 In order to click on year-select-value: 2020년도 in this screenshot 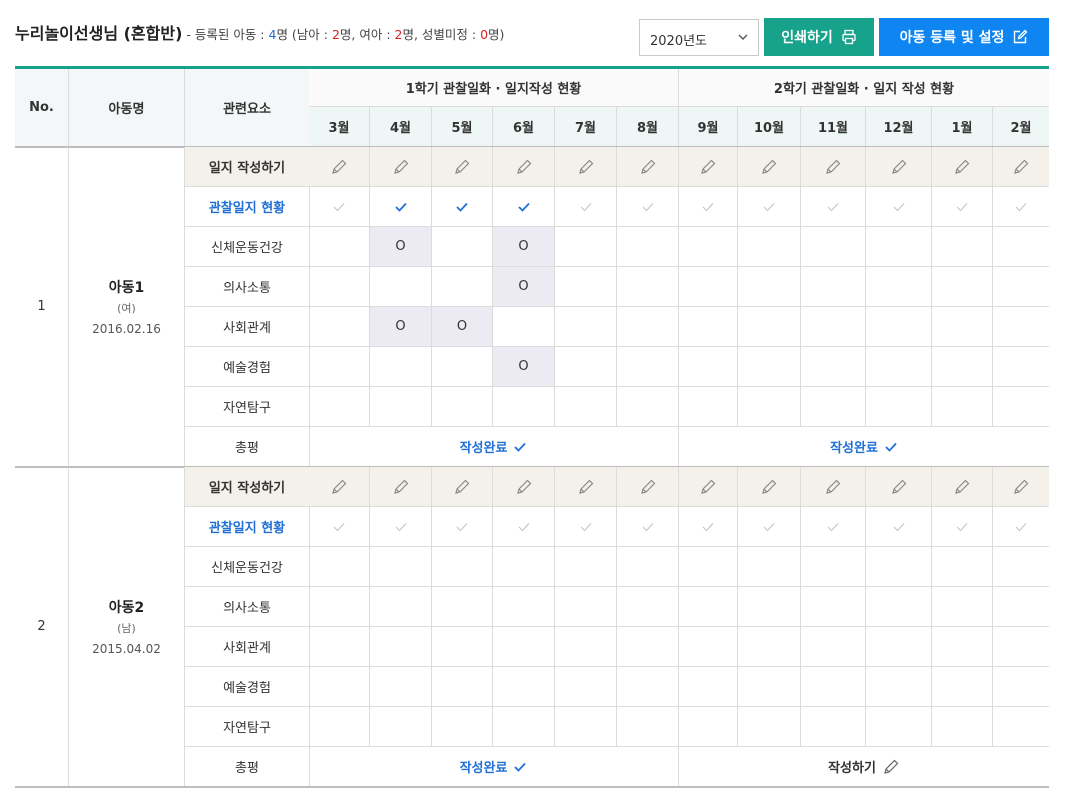, I will do `click(679, 41)`.